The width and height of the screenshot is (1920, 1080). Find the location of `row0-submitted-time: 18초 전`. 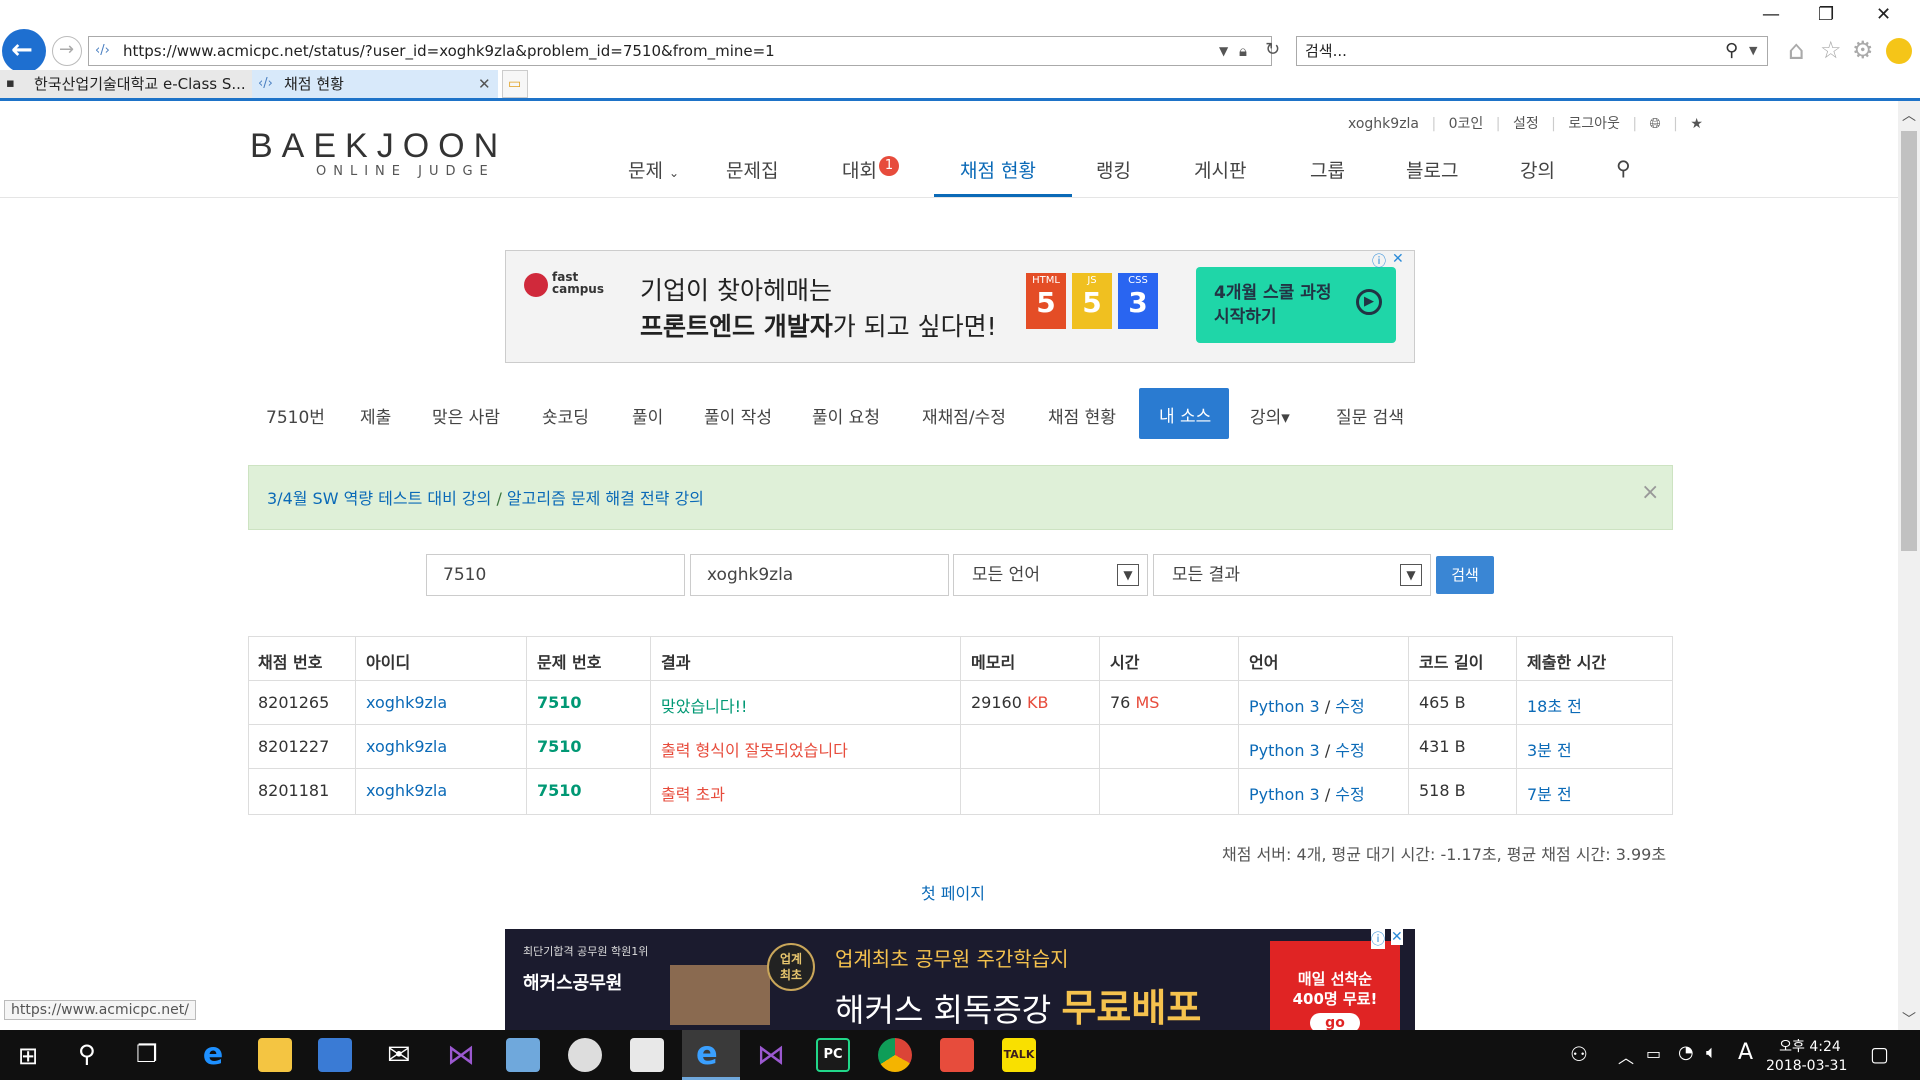

row0-submitted-time: 18초 전 is located at coordinates (1554, 705).